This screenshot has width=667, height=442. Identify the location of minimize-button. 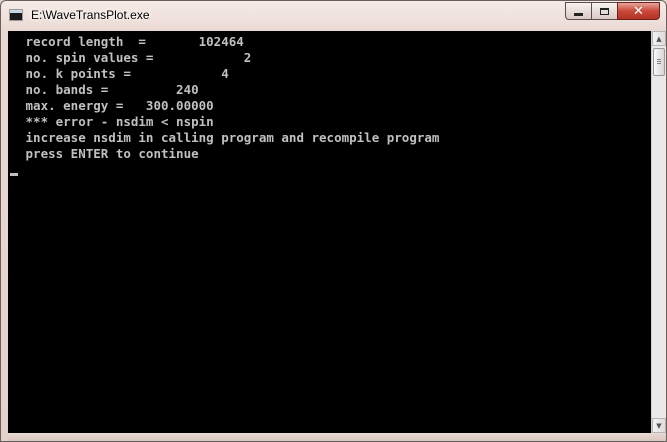
(578, 11).